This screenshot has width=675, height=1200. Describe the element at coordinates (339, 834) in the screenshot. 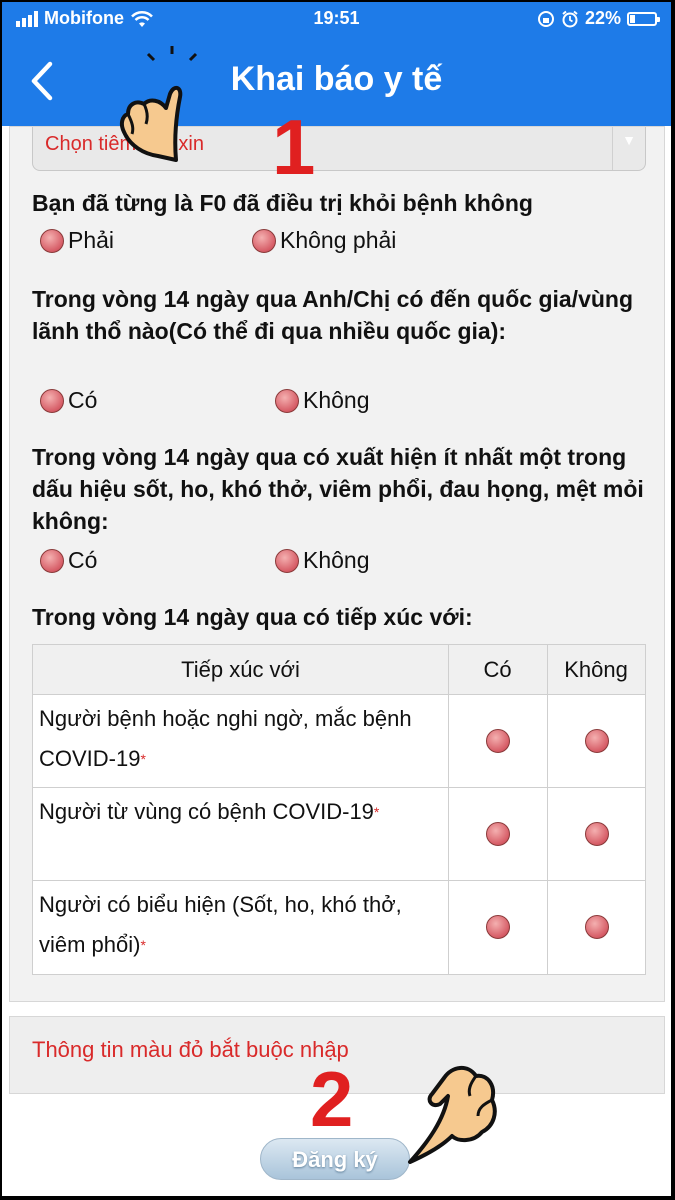

I see `table-row: Người từ vùng có bệnh COVID-19*` at that location.